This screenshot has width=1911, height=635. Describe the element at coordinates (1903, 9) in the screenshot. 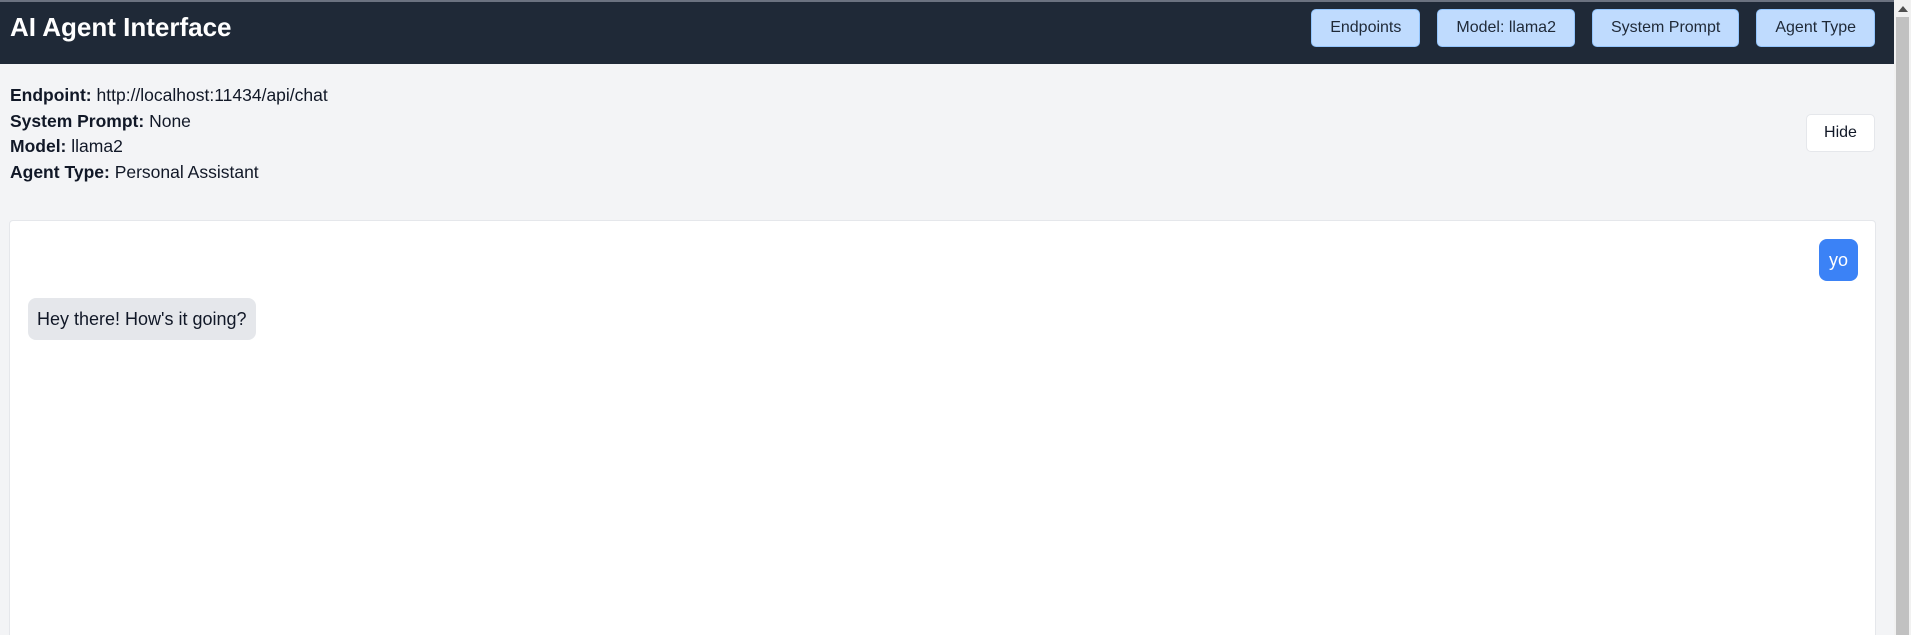

I see `scroll-up-arrow-icon` at that location.